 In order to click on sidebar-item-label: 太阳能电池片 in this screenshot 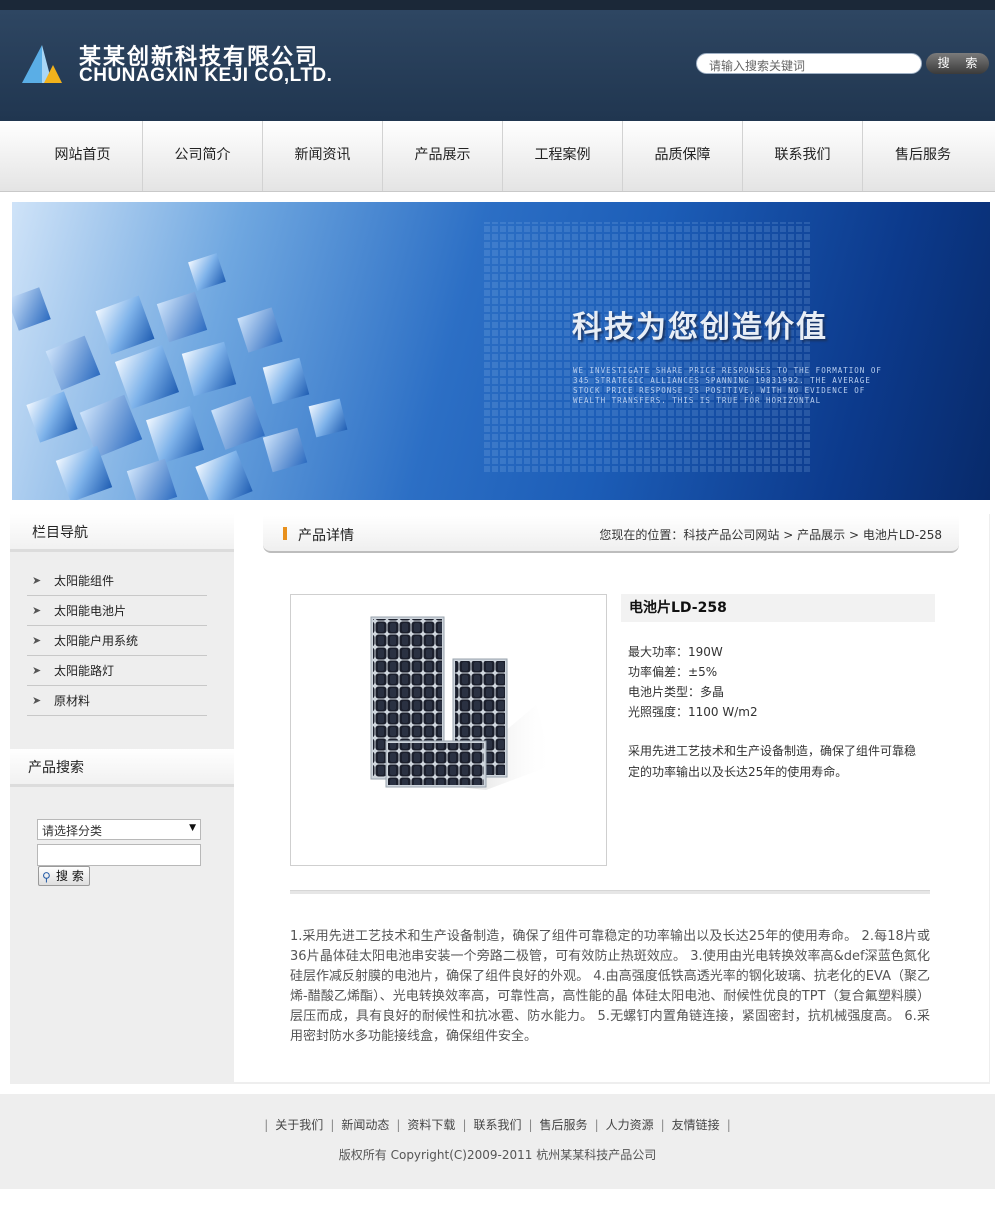, I will do `click(90, 611)`.